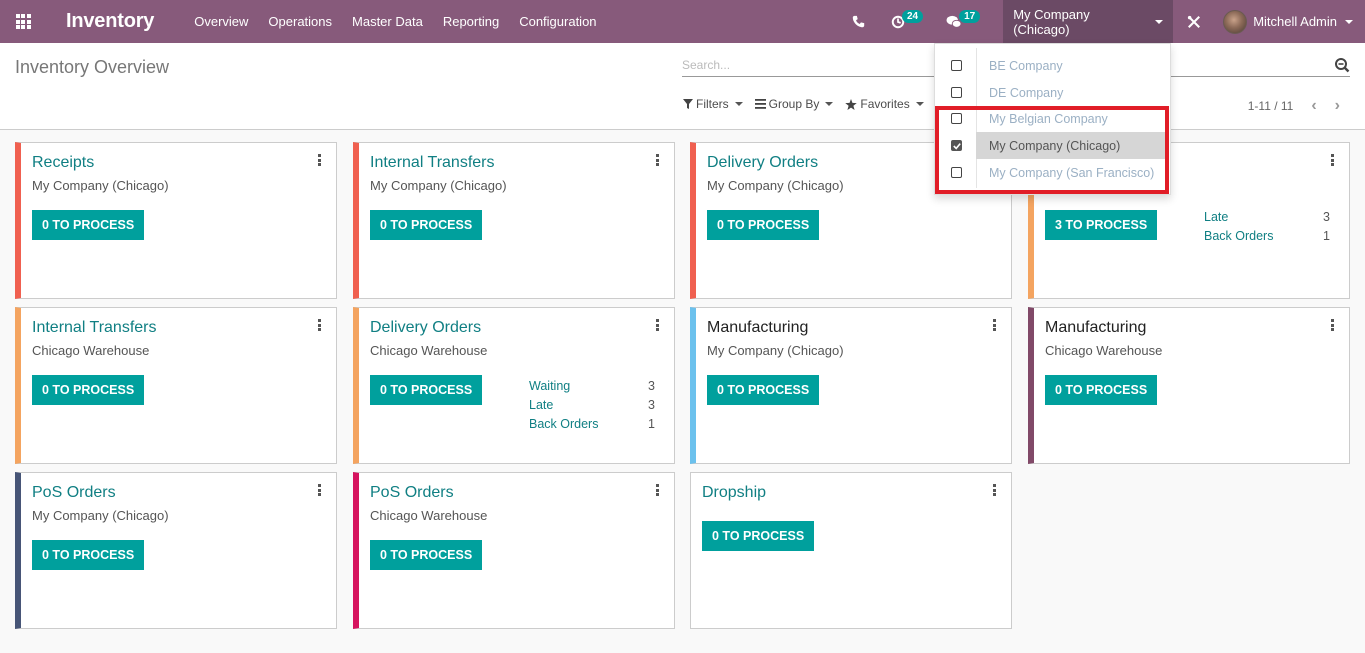 The height and width of the screenshot is (653, 1365). I want to click on menu-operations: Operations, so click(300, 21).